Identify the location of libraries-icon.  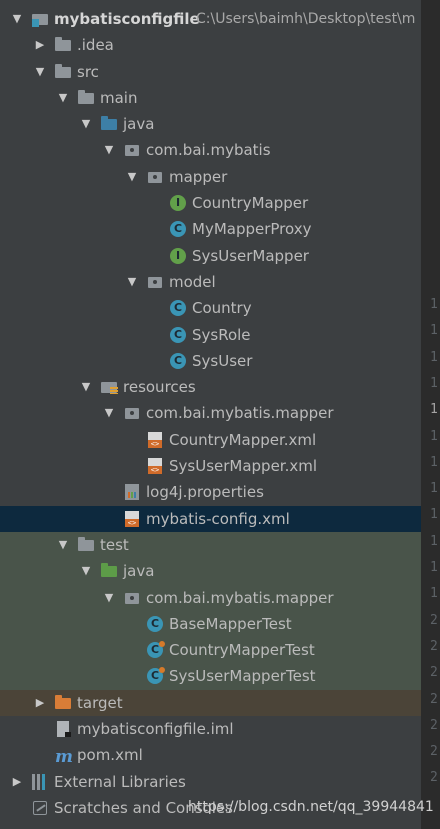
(40, 781).